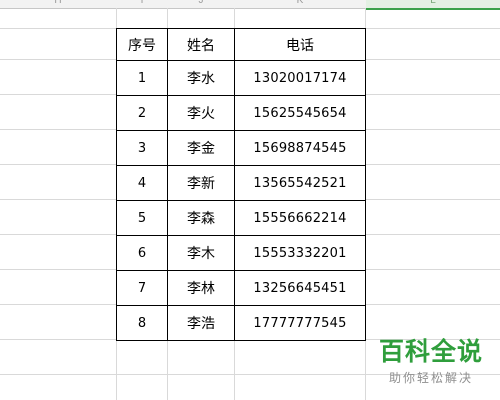 The width and height of the screenshot is (500, 400). Describe the element at coordinates (201, 183) in the screenshot. I see `cell-name: 李新` at that location.